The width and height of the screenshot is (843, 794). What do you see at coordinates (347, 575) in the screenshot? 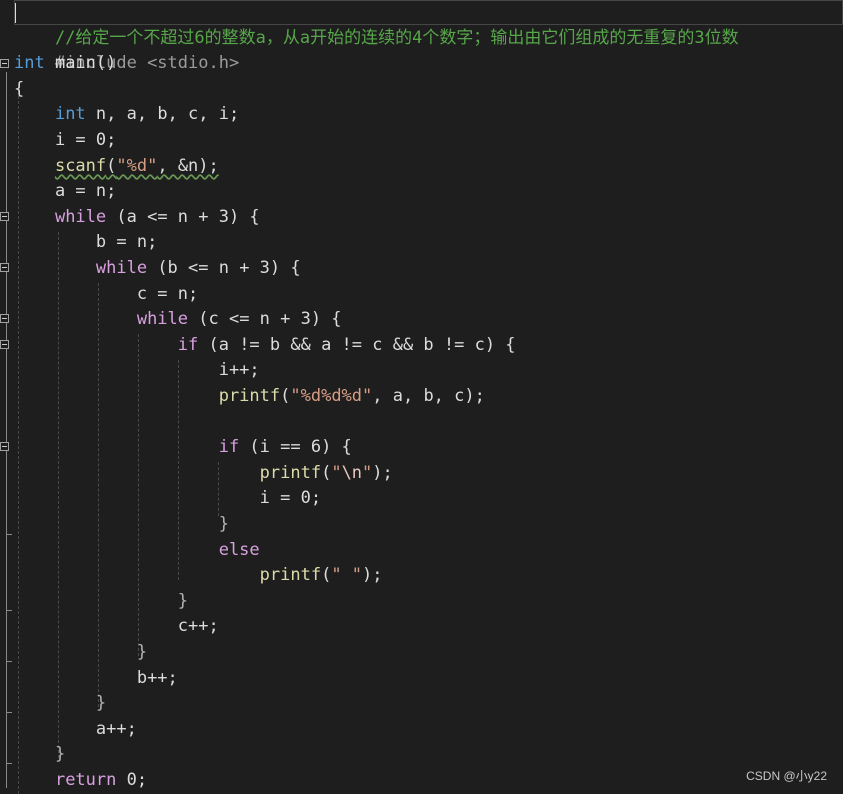
I see `format-string: " "` at bounding box center [347, 575].